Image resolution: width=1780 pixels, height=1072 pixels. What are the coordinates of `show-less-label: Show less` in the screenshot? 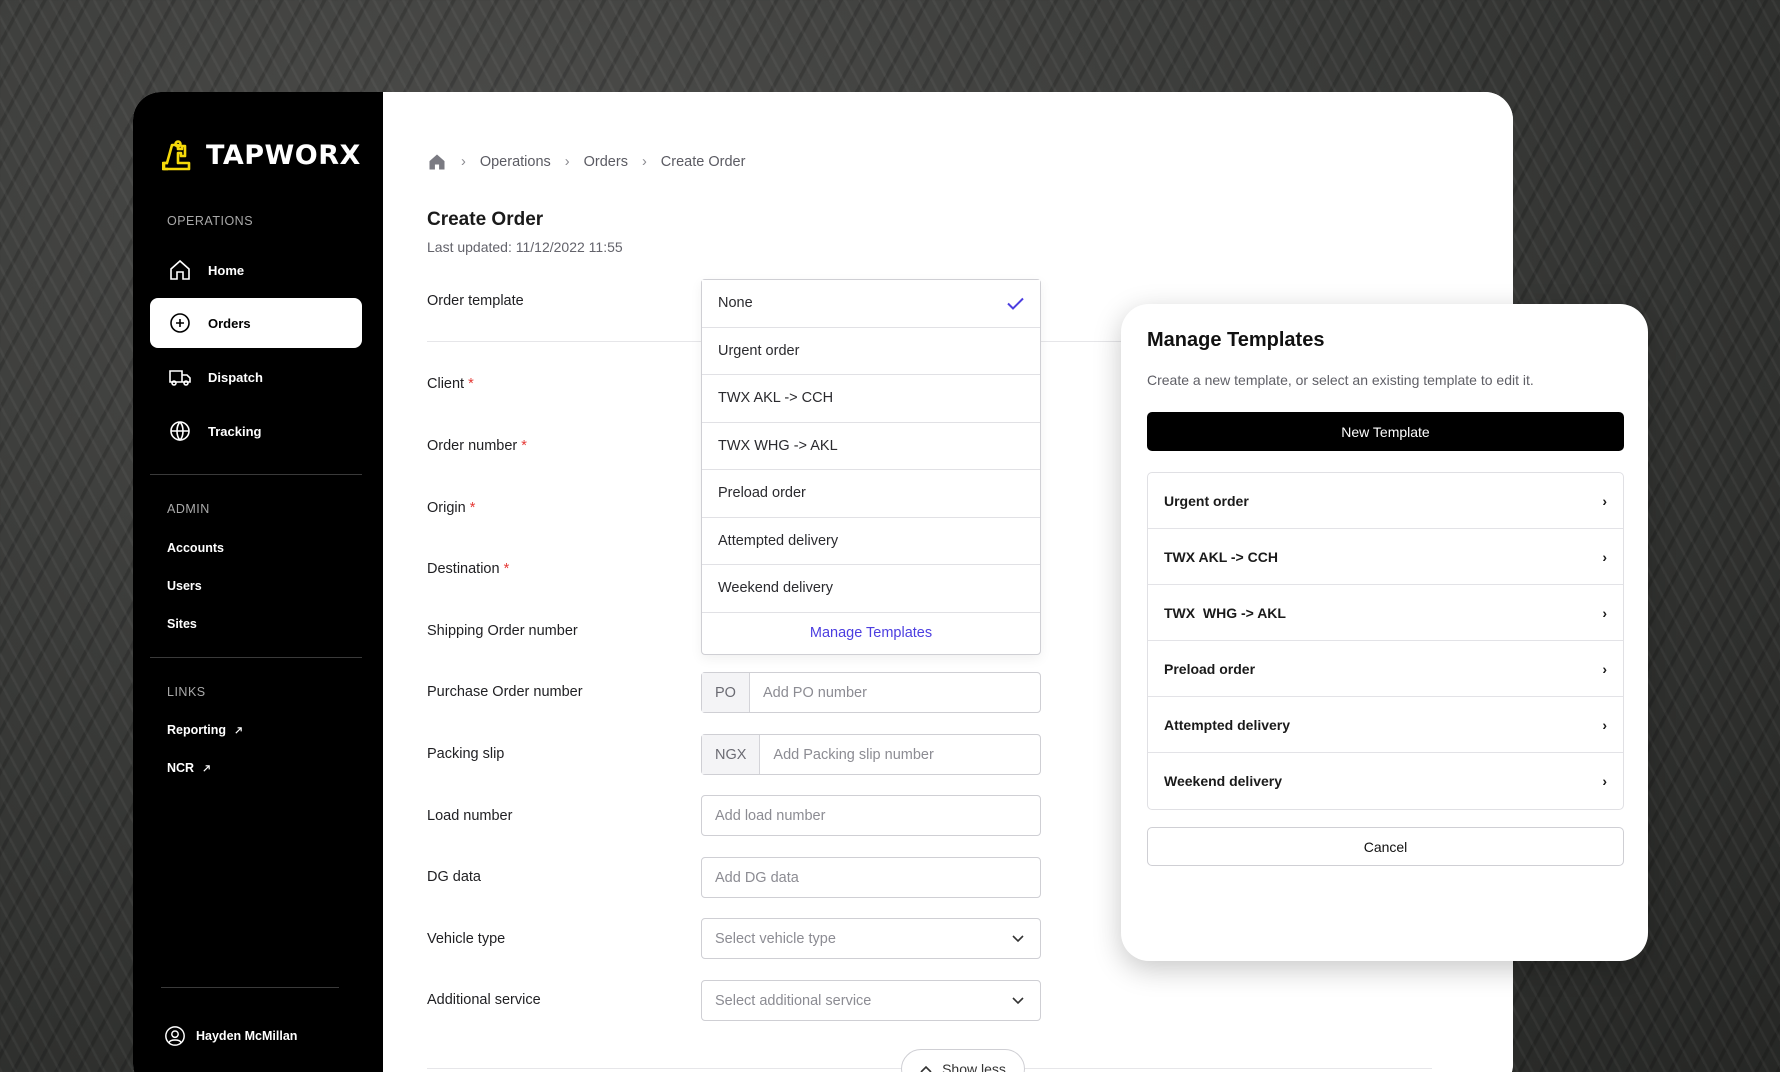 It's located at (974, 1066).